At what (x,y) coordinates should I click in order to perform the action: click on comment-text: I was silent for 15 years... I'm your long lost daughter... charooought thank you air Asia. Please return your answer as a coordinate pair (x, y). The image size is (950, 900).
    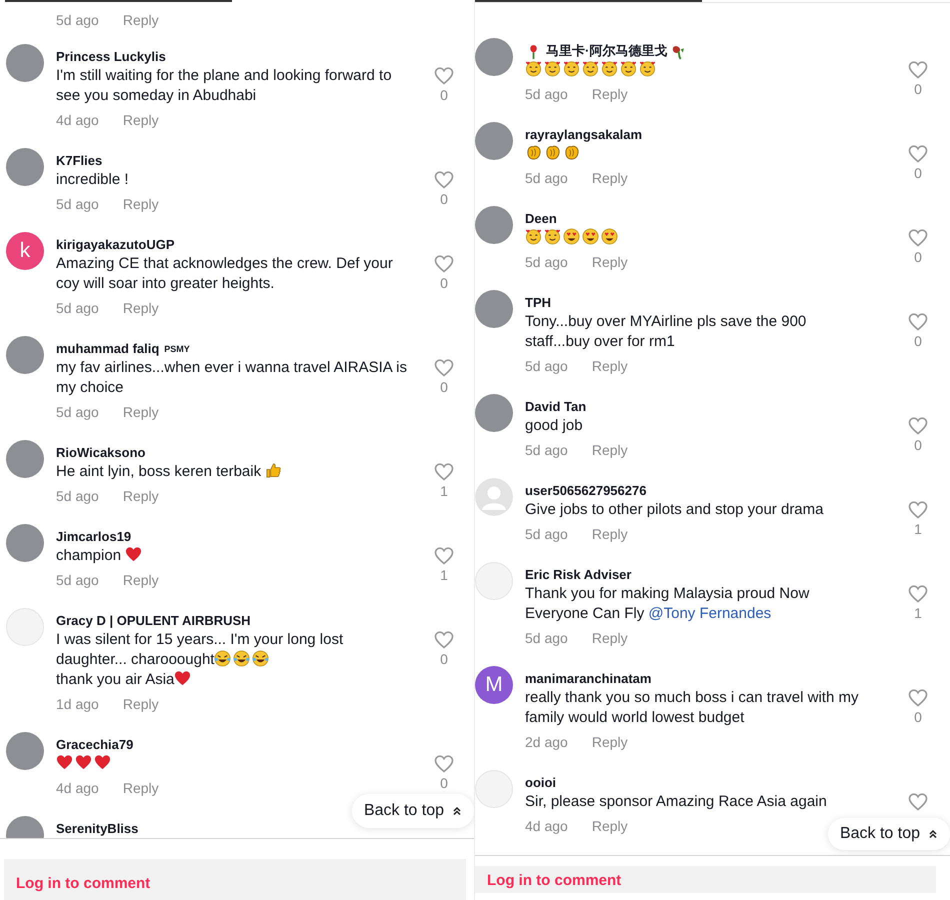
    Looking at the image, I should click on (200, 660).